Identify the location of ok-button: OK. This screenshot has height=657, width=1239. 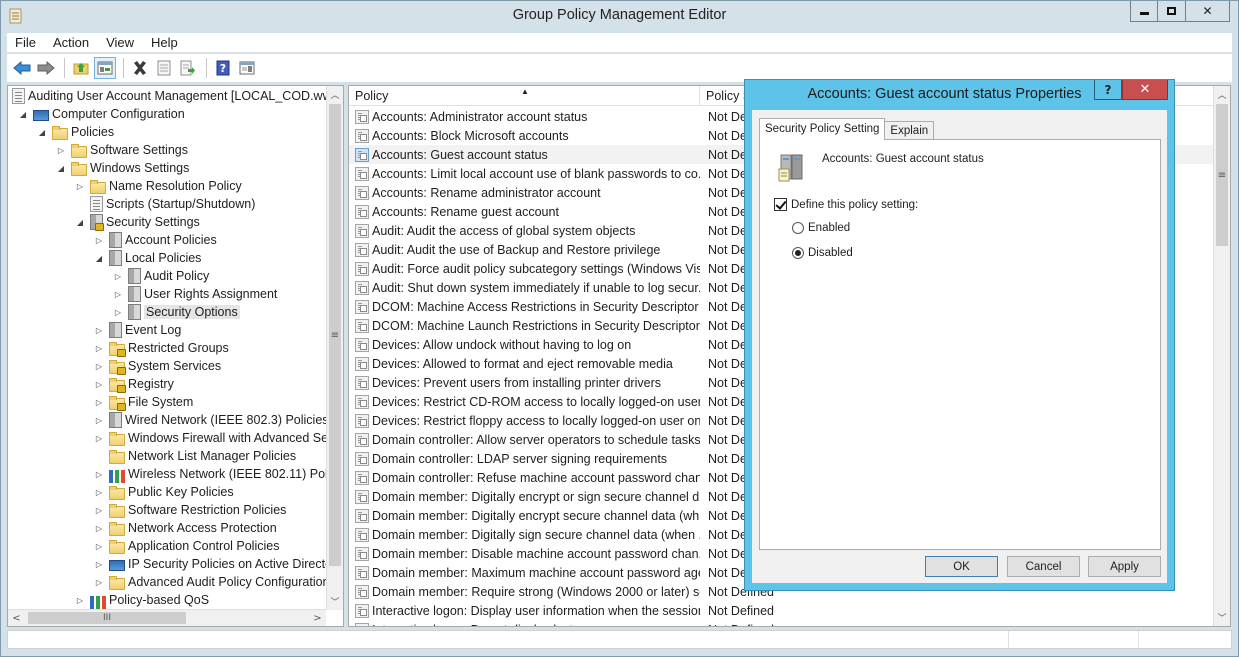
(961, 566).